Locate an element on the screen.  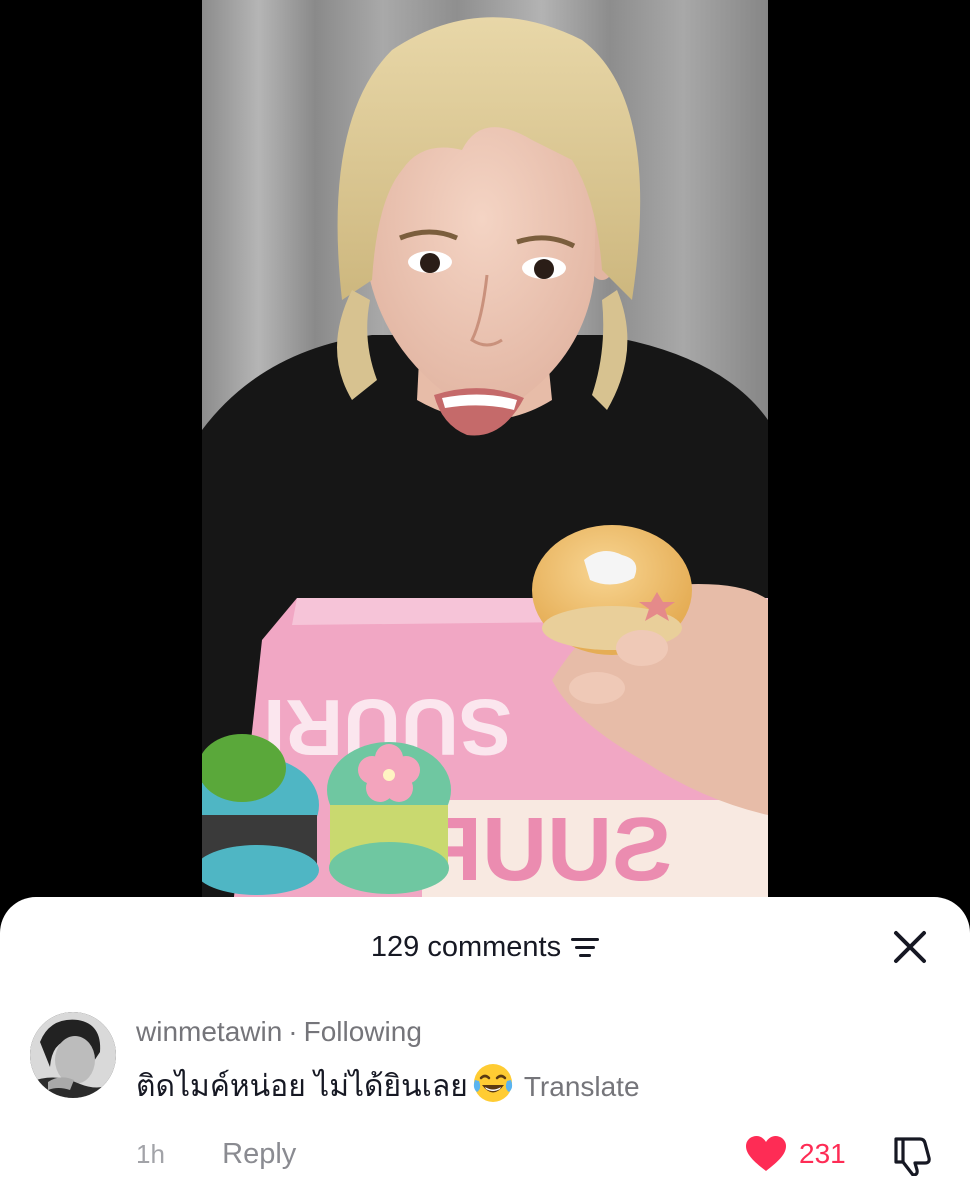
like-count: 231 is located at coordinates (822, 1153).